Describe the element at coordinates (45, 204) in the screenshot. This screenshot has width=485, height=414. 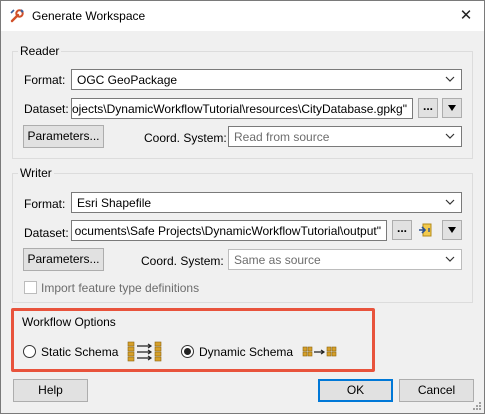
I see `writer-format-label: Format:` at that location.